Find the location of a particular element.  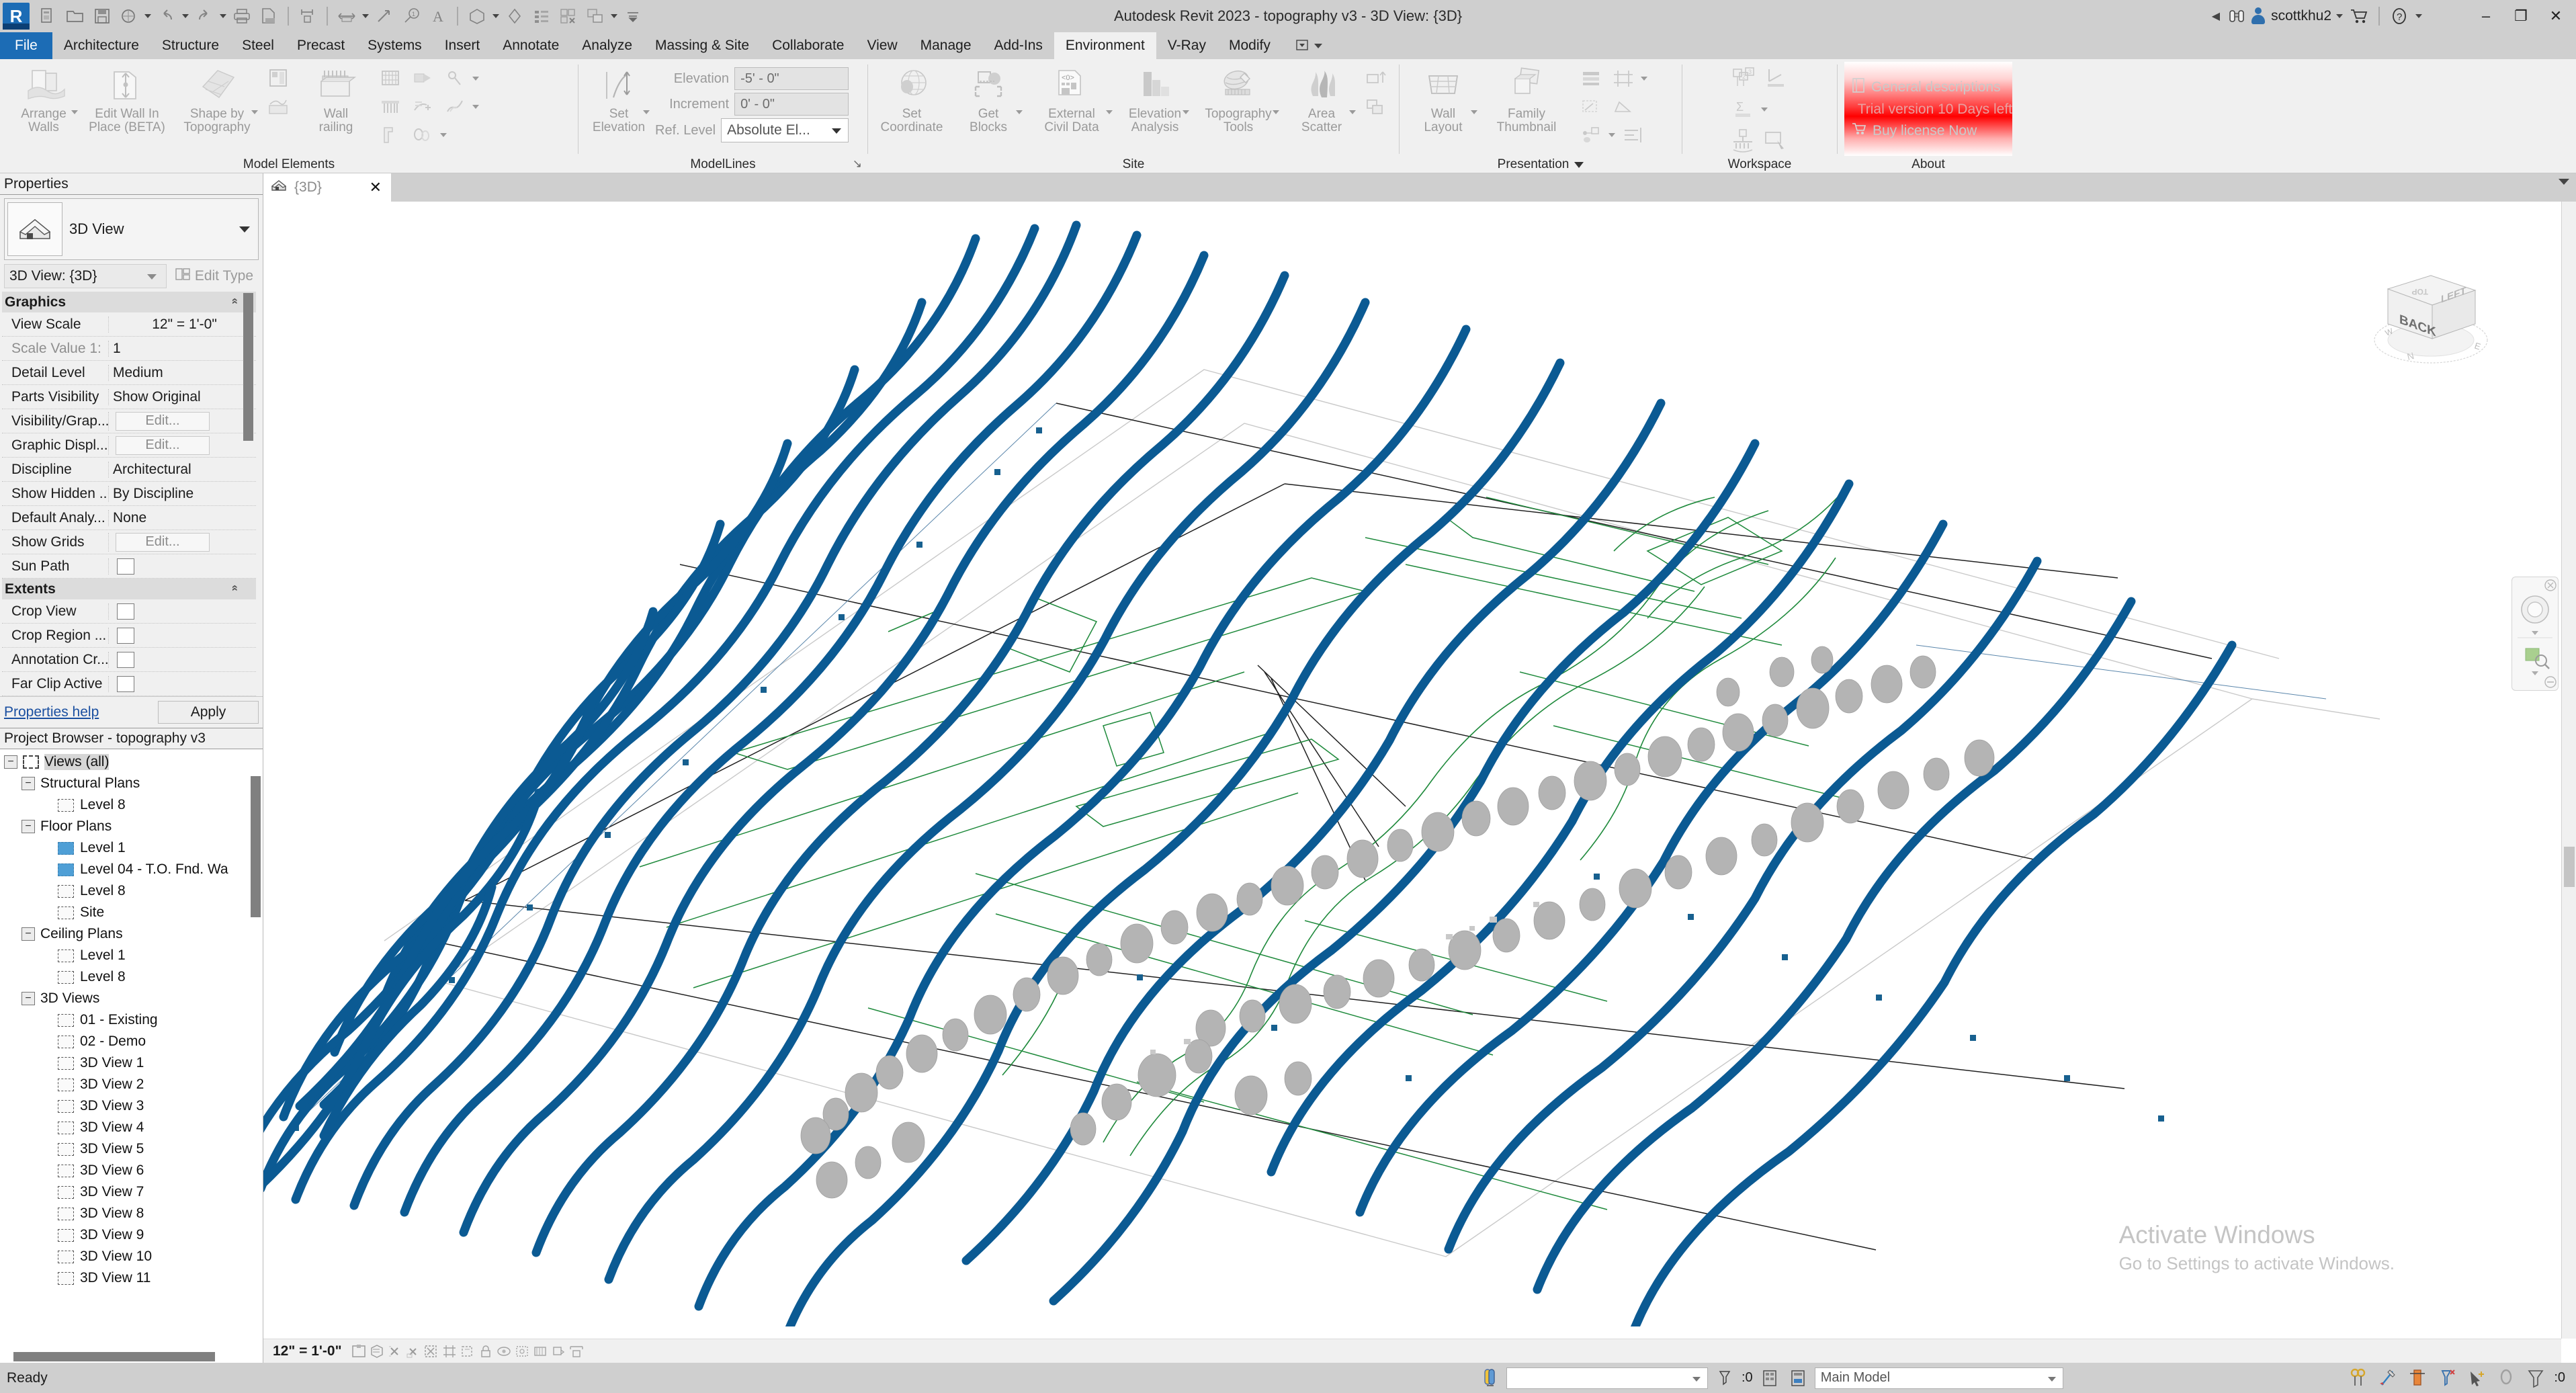

property-value: Show Original is located at coordinates (182, 396).